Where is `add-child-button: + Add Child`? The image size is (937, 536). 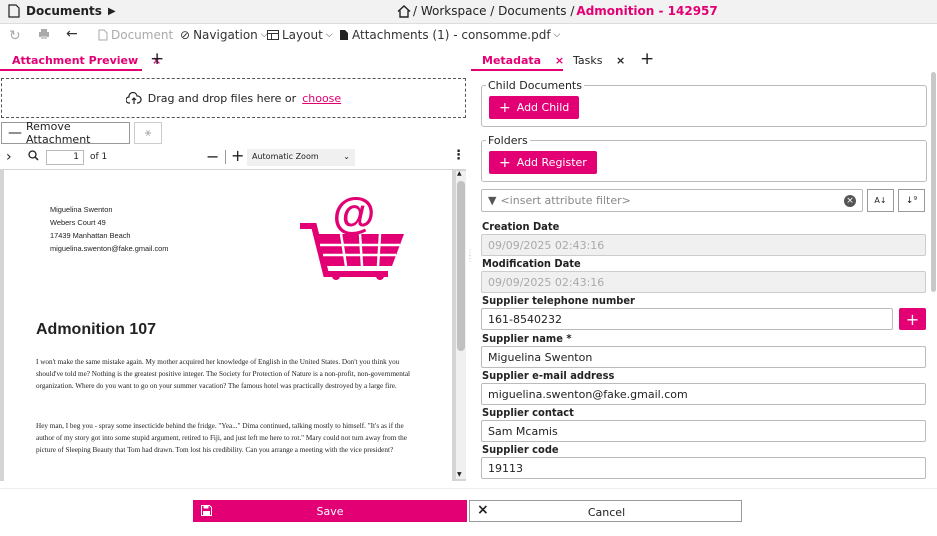
add-child-button: + Add Child is located at coordinates (534, 107).